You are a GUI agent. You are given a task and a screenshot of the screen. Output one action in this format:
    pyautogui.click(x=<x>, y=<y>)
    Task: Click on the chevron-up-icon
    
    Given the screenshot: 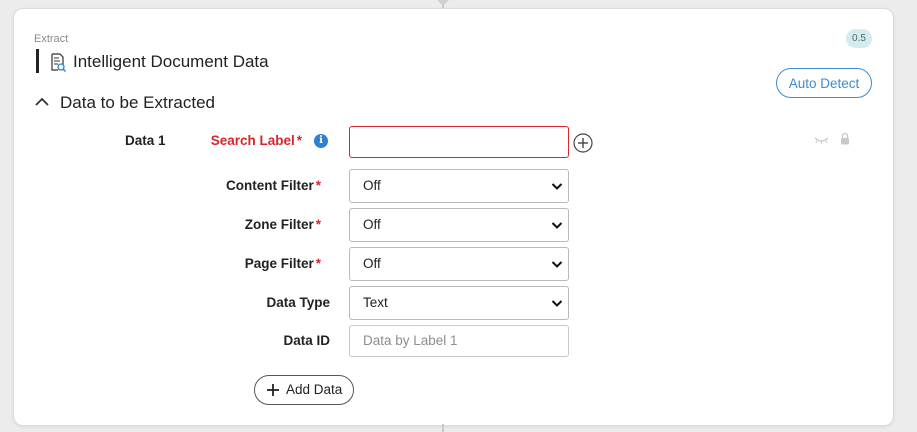 What is the action you would take?
    pyautogui.click(x=42, y=102)
    